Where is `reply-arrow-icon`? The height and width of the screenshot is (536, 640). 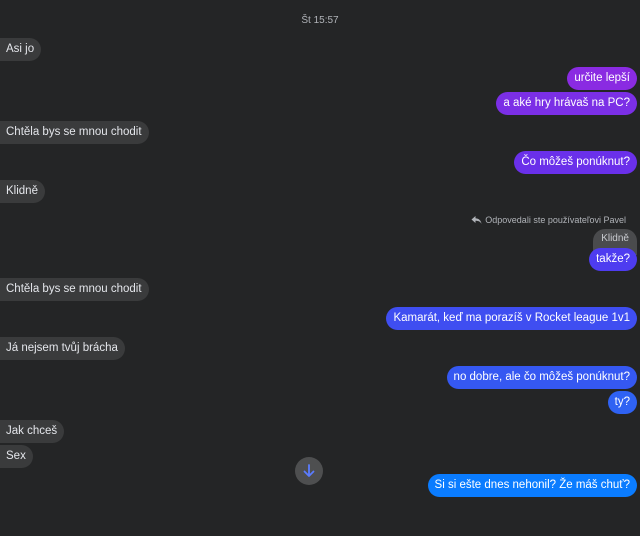 reply-arrow-icon is located at coordinates (476, 220).